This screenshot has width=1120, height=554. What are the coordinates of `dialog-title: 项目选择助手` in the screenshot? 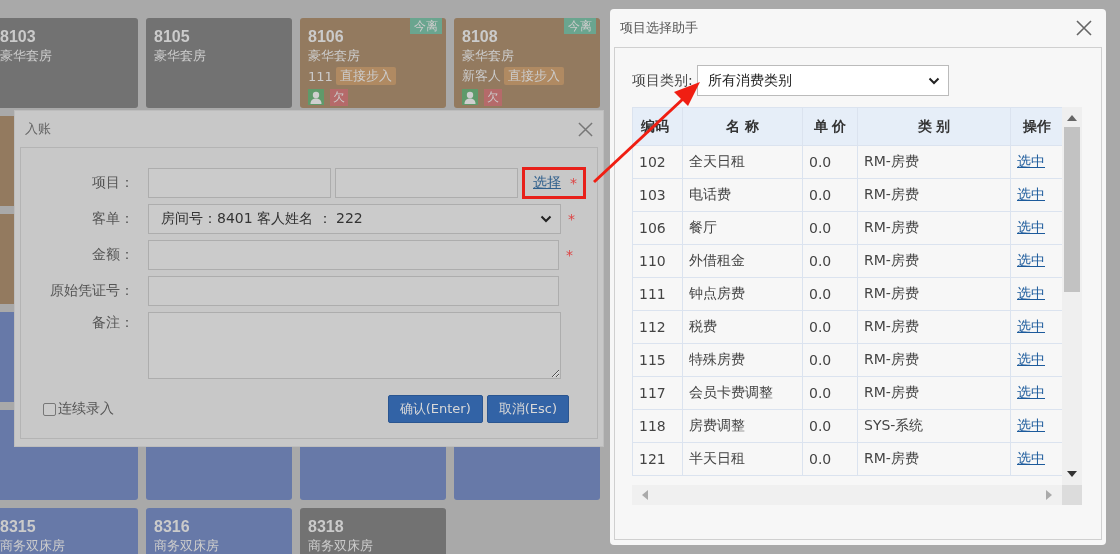 It's located at (659, 28).